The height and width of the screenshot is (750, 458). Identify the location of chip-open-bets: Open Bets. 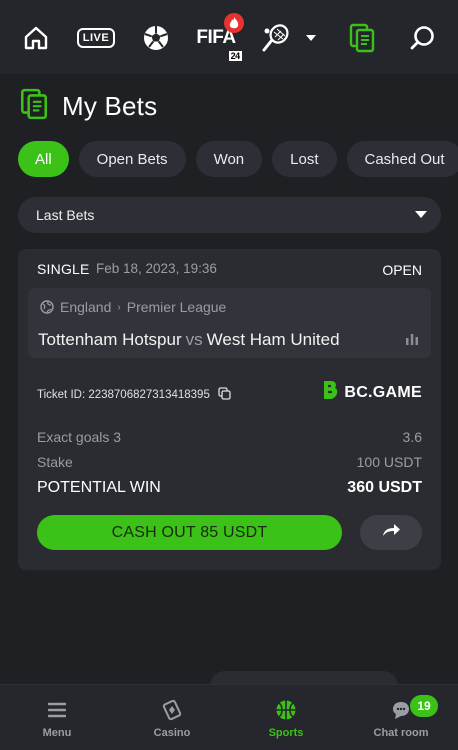
(132, 159).